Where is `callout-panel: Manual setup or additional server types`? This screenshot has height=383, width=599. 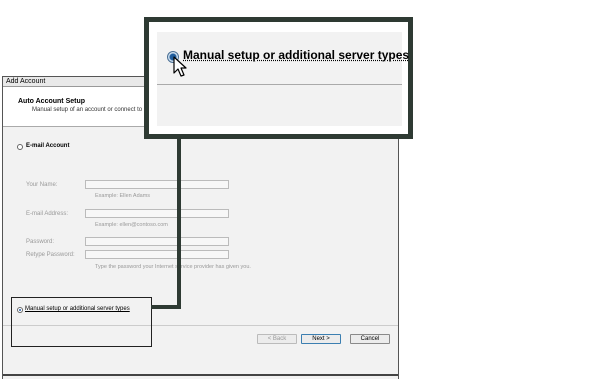
callout-panel: Manual setup or additional server types is located at coordinates (283, 79).